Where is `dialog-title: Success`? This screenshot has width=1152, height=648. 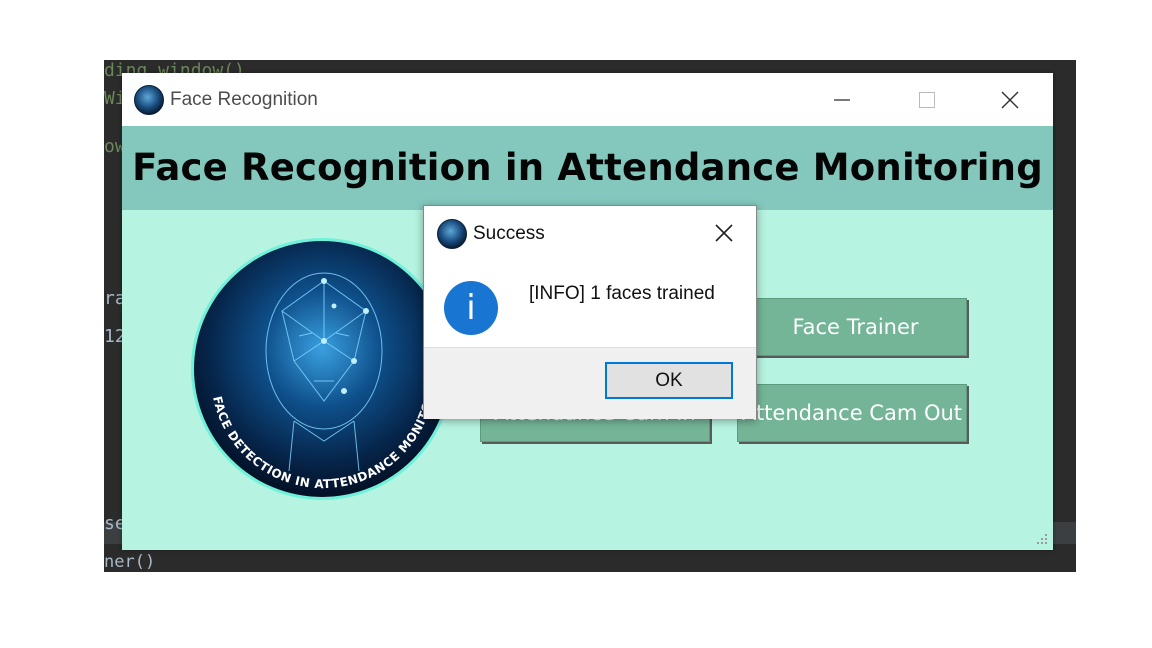 dialog-title: Success is located at coordinates (509, 233).